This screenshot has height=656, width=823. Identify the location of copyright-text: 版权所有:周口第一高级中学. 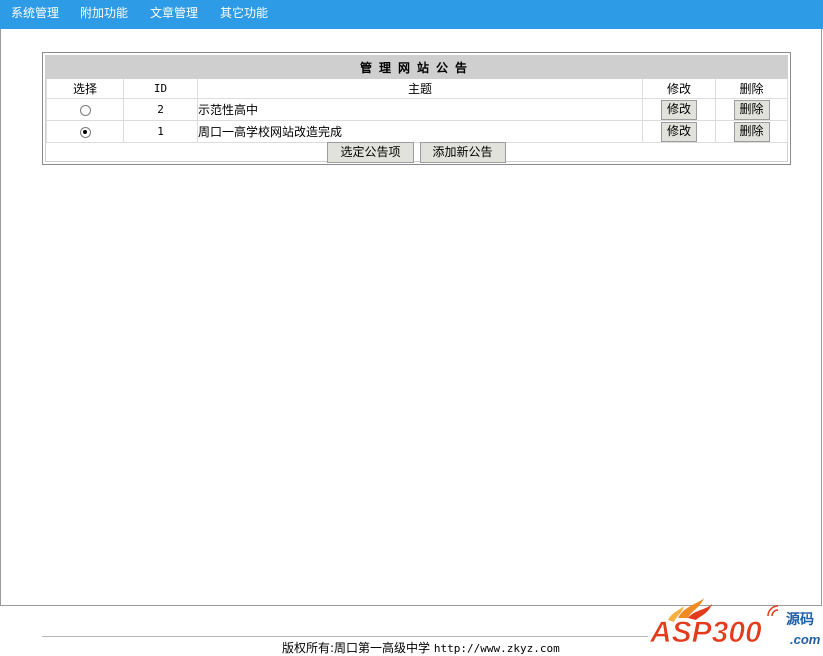
(356, 648).